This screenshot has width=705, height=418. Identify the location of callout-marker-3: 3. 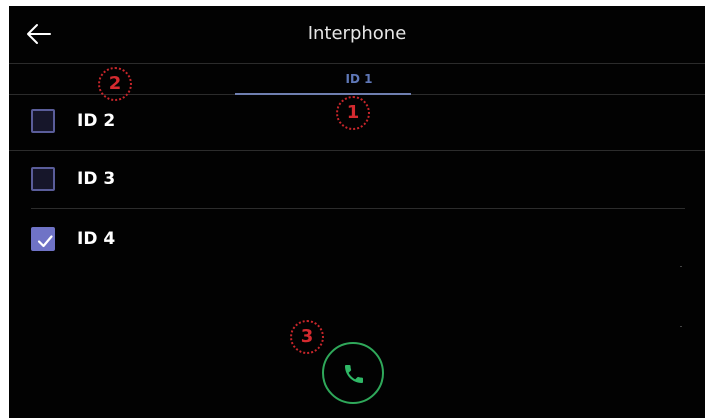
(307, 337).